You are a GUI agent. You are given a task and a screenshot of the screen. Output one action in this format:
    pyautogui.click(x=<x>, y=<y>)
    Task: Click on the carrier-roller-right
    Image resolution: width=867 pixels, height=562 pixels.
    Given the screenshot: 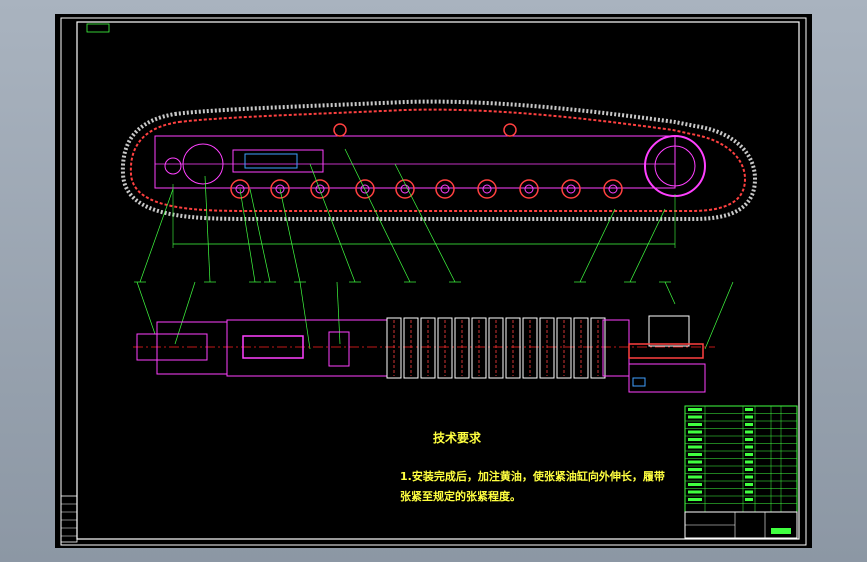 What is the action you would take?
    pyautogui.click(x=510, y=130)
    